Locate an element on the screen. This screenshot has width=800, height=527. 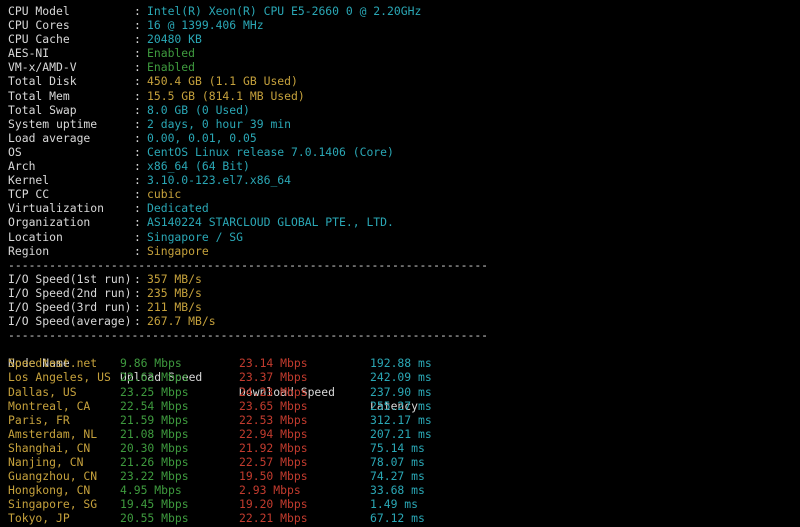
speed-table-row: Singapore, SG 19.45 Mbps 19.20 Mbps 1.49 ms is located at coordinates (404, 504).